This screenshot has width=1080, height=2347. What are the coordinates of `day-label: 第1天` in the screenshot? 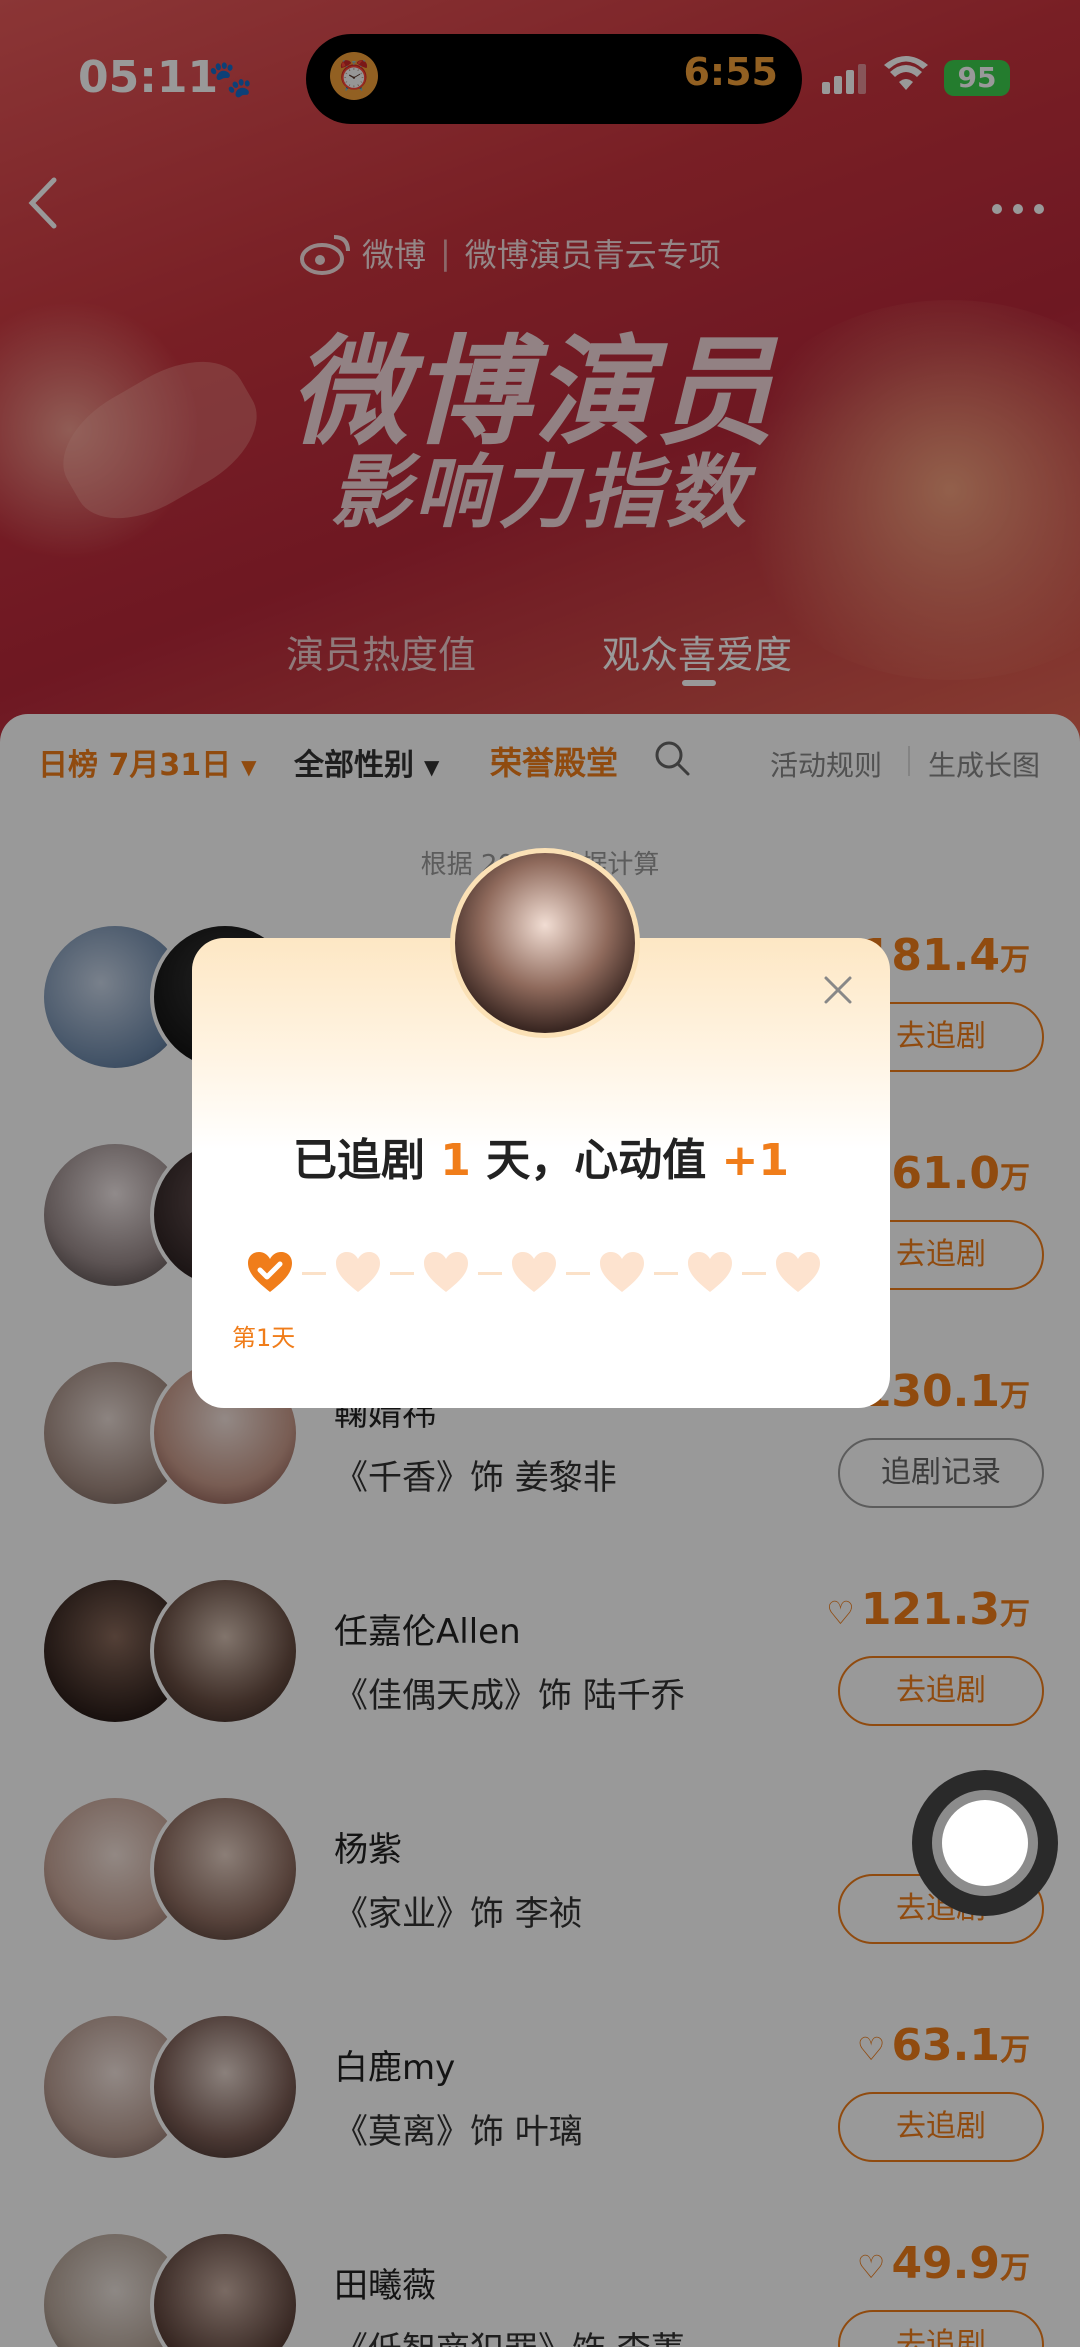 It's located at (264, 1338).